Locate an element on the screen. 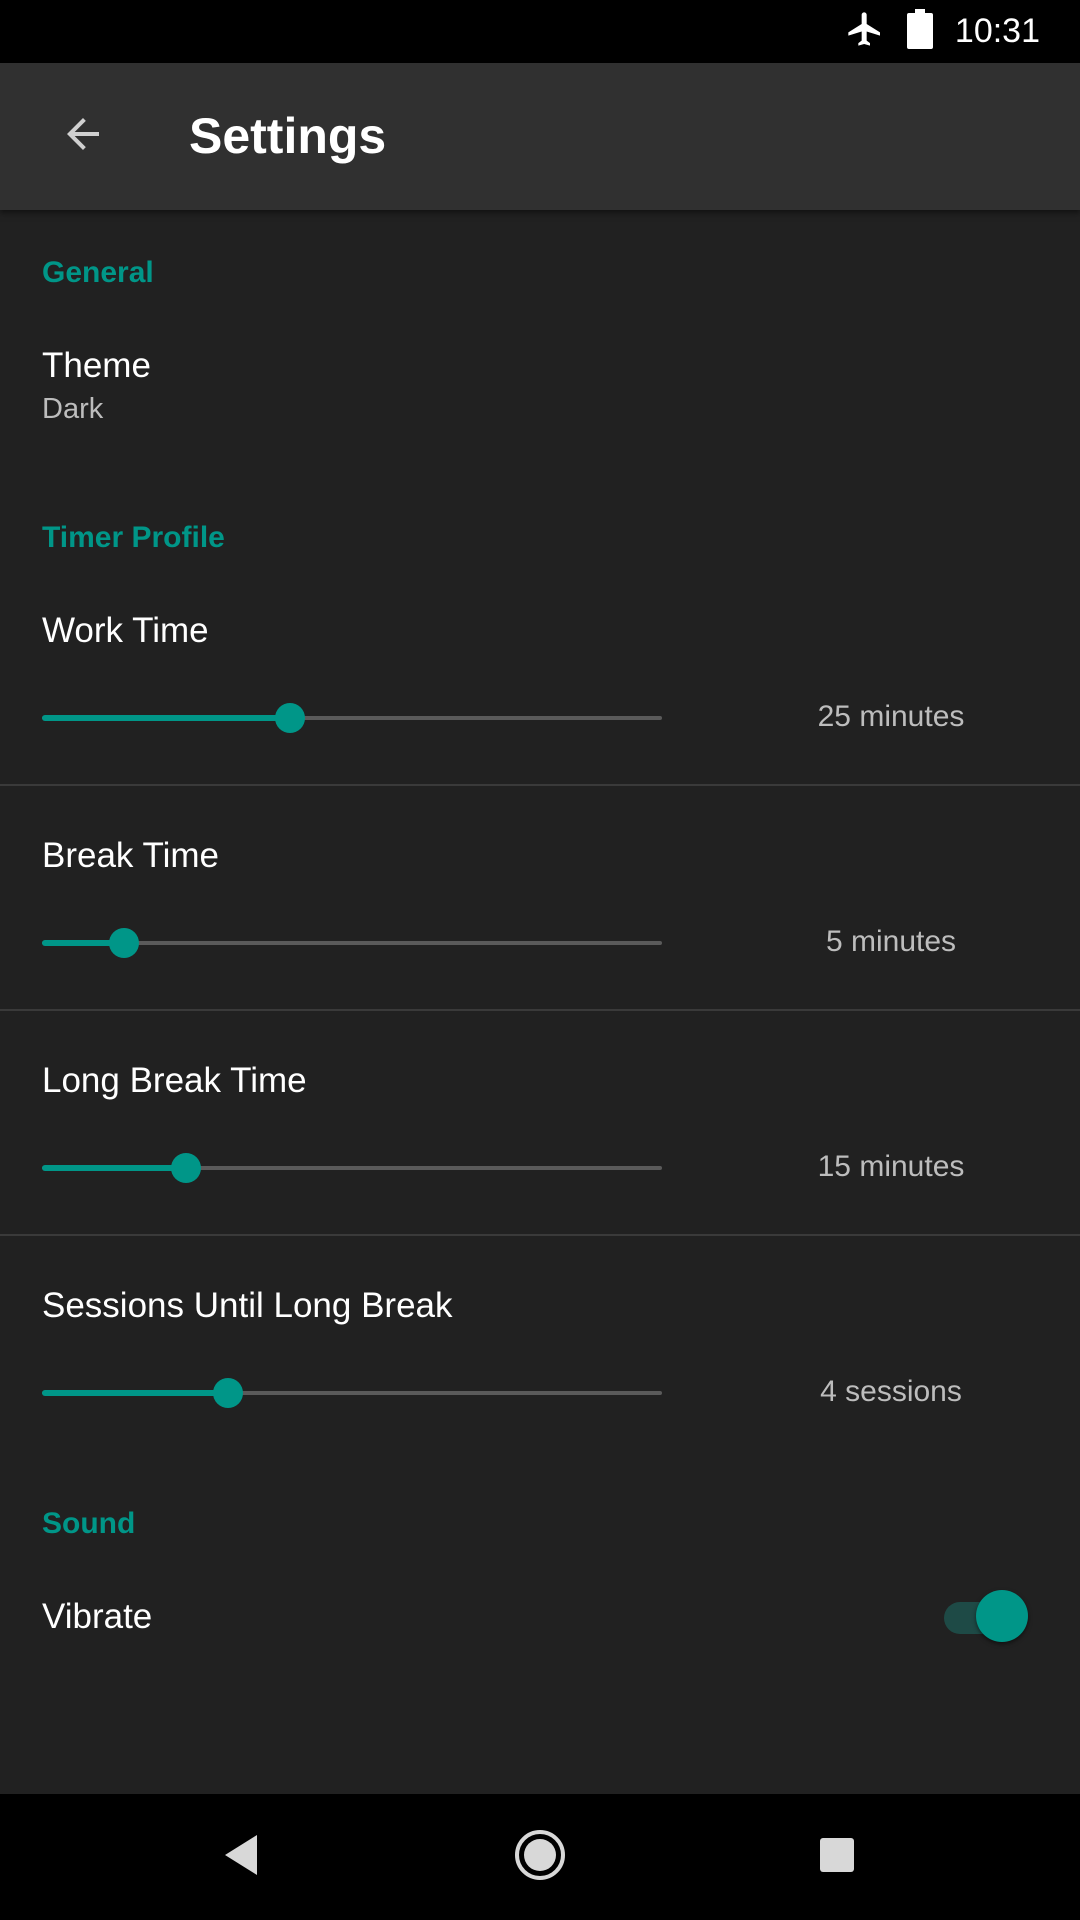 Image resolution: width=1080 pixels, height=1920 pixels. theme-summary: Dark is located at coordinates (73, 409).